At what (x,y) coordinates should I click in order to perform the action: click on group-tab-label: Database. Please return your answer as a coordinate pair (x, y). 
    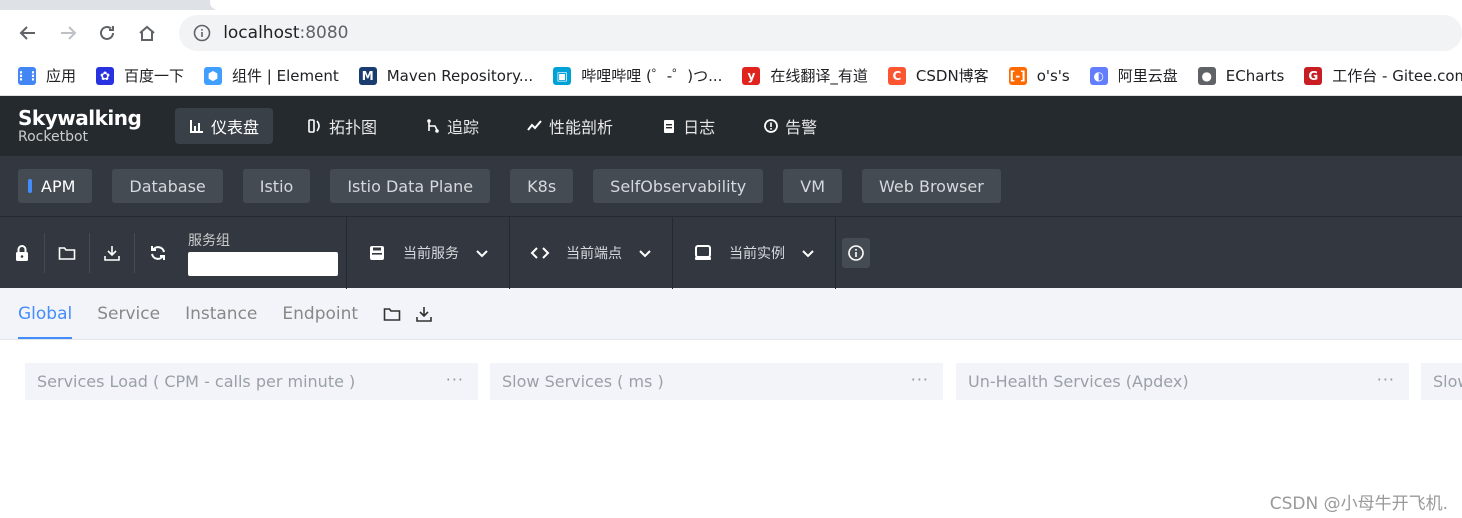
    Looking at the image, I should click on (167, 186).